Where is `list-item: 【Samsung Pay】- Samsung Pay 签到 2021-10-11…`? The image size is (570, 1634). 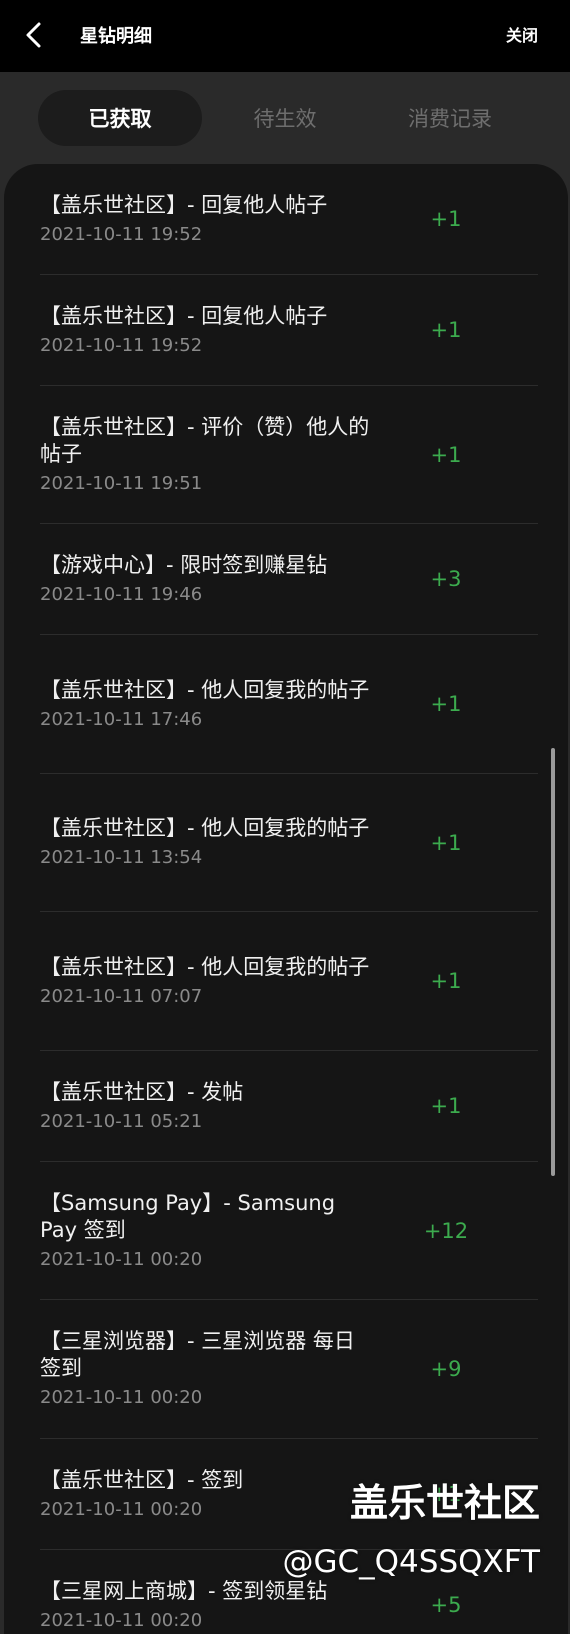 list-item: 【Samsung Pay】- Samsung Pay 签到 2021-10-11… is located at coordinates (289, 1231).